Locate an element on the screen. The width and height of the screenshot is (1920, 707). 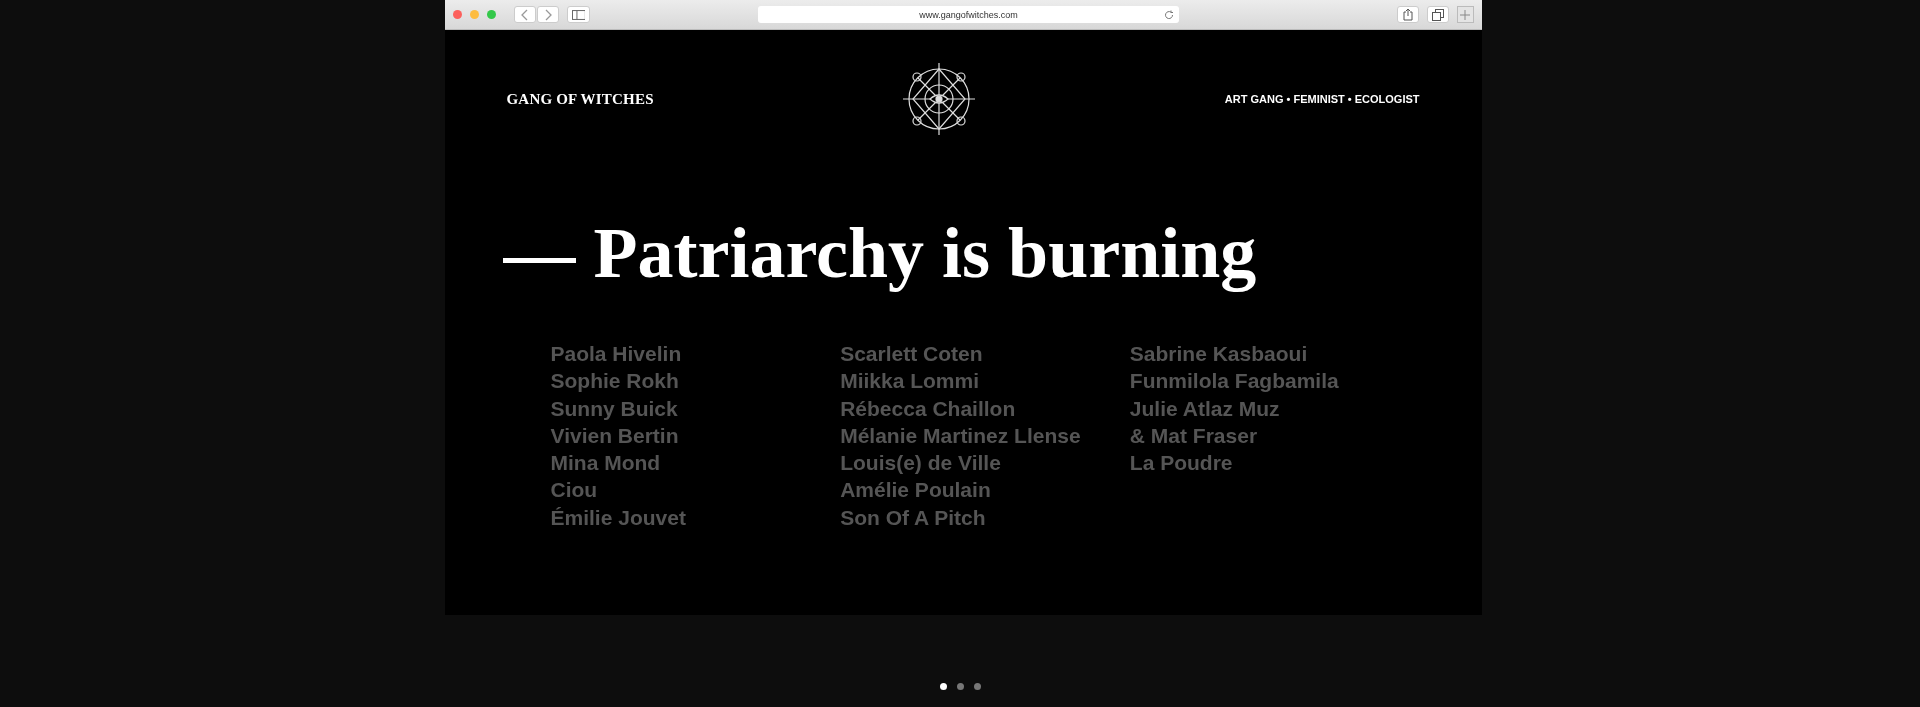
artist-name: Sophie Rokh is located at coordinates (695, 381).